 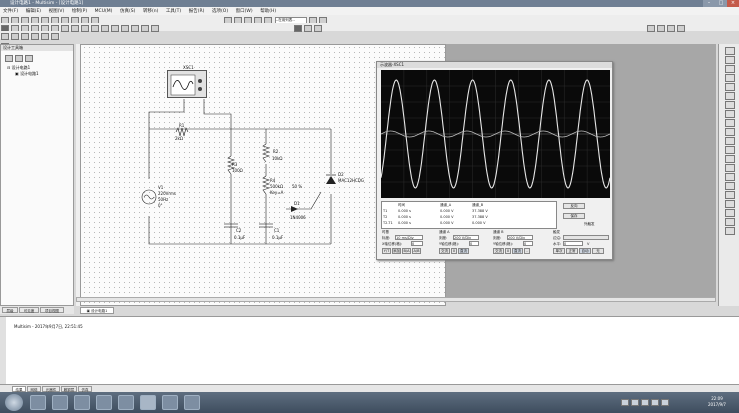 What do you see at coordinates (730, 60) in the screenshot?
I see `function-generator-icon` at bounding box center [730, 60].